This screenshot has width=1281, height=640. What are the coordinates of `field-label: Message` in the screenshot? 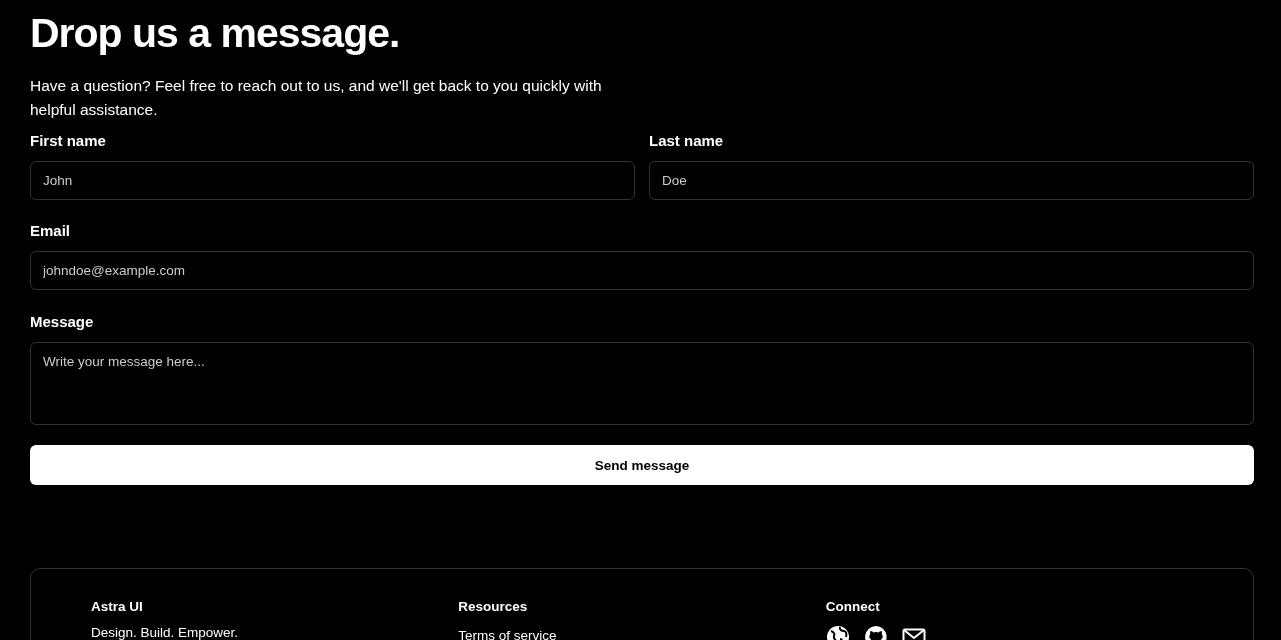 It's located at (62, 322).